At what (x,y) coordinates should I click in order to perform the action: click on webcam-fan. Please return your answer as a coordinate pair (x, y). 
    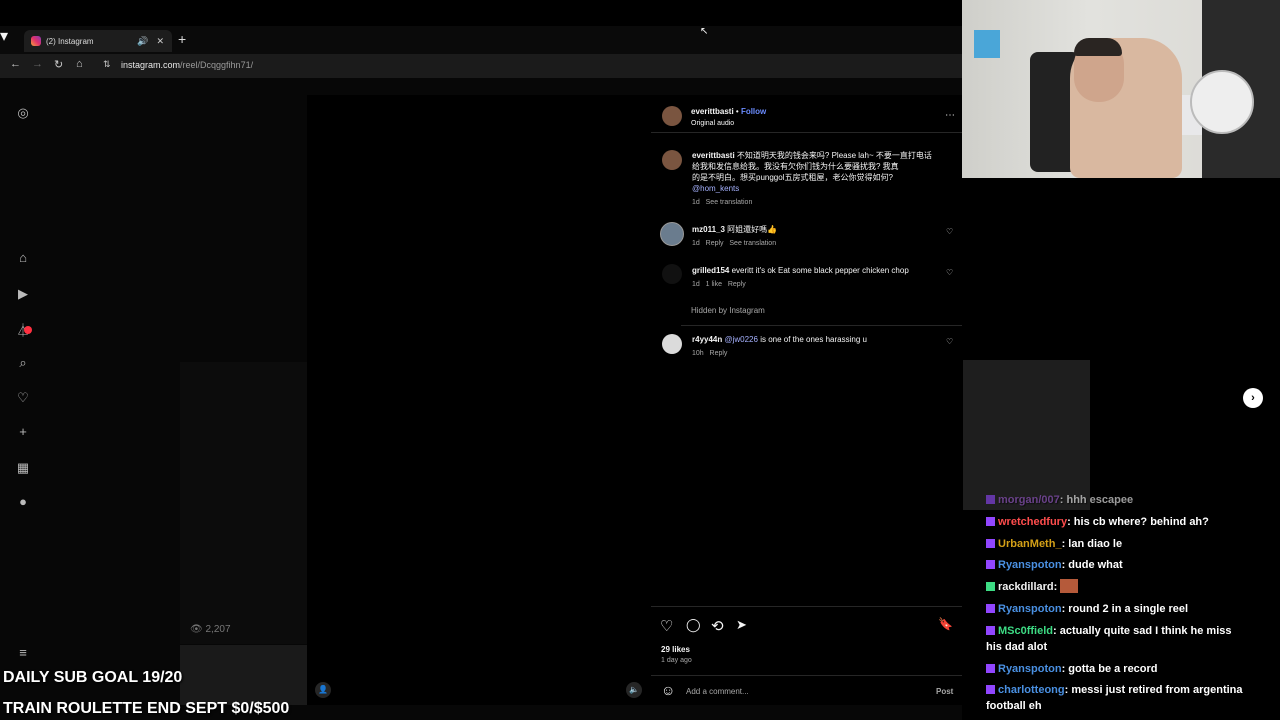
    Looking at the image, I should click on (1222, 102).